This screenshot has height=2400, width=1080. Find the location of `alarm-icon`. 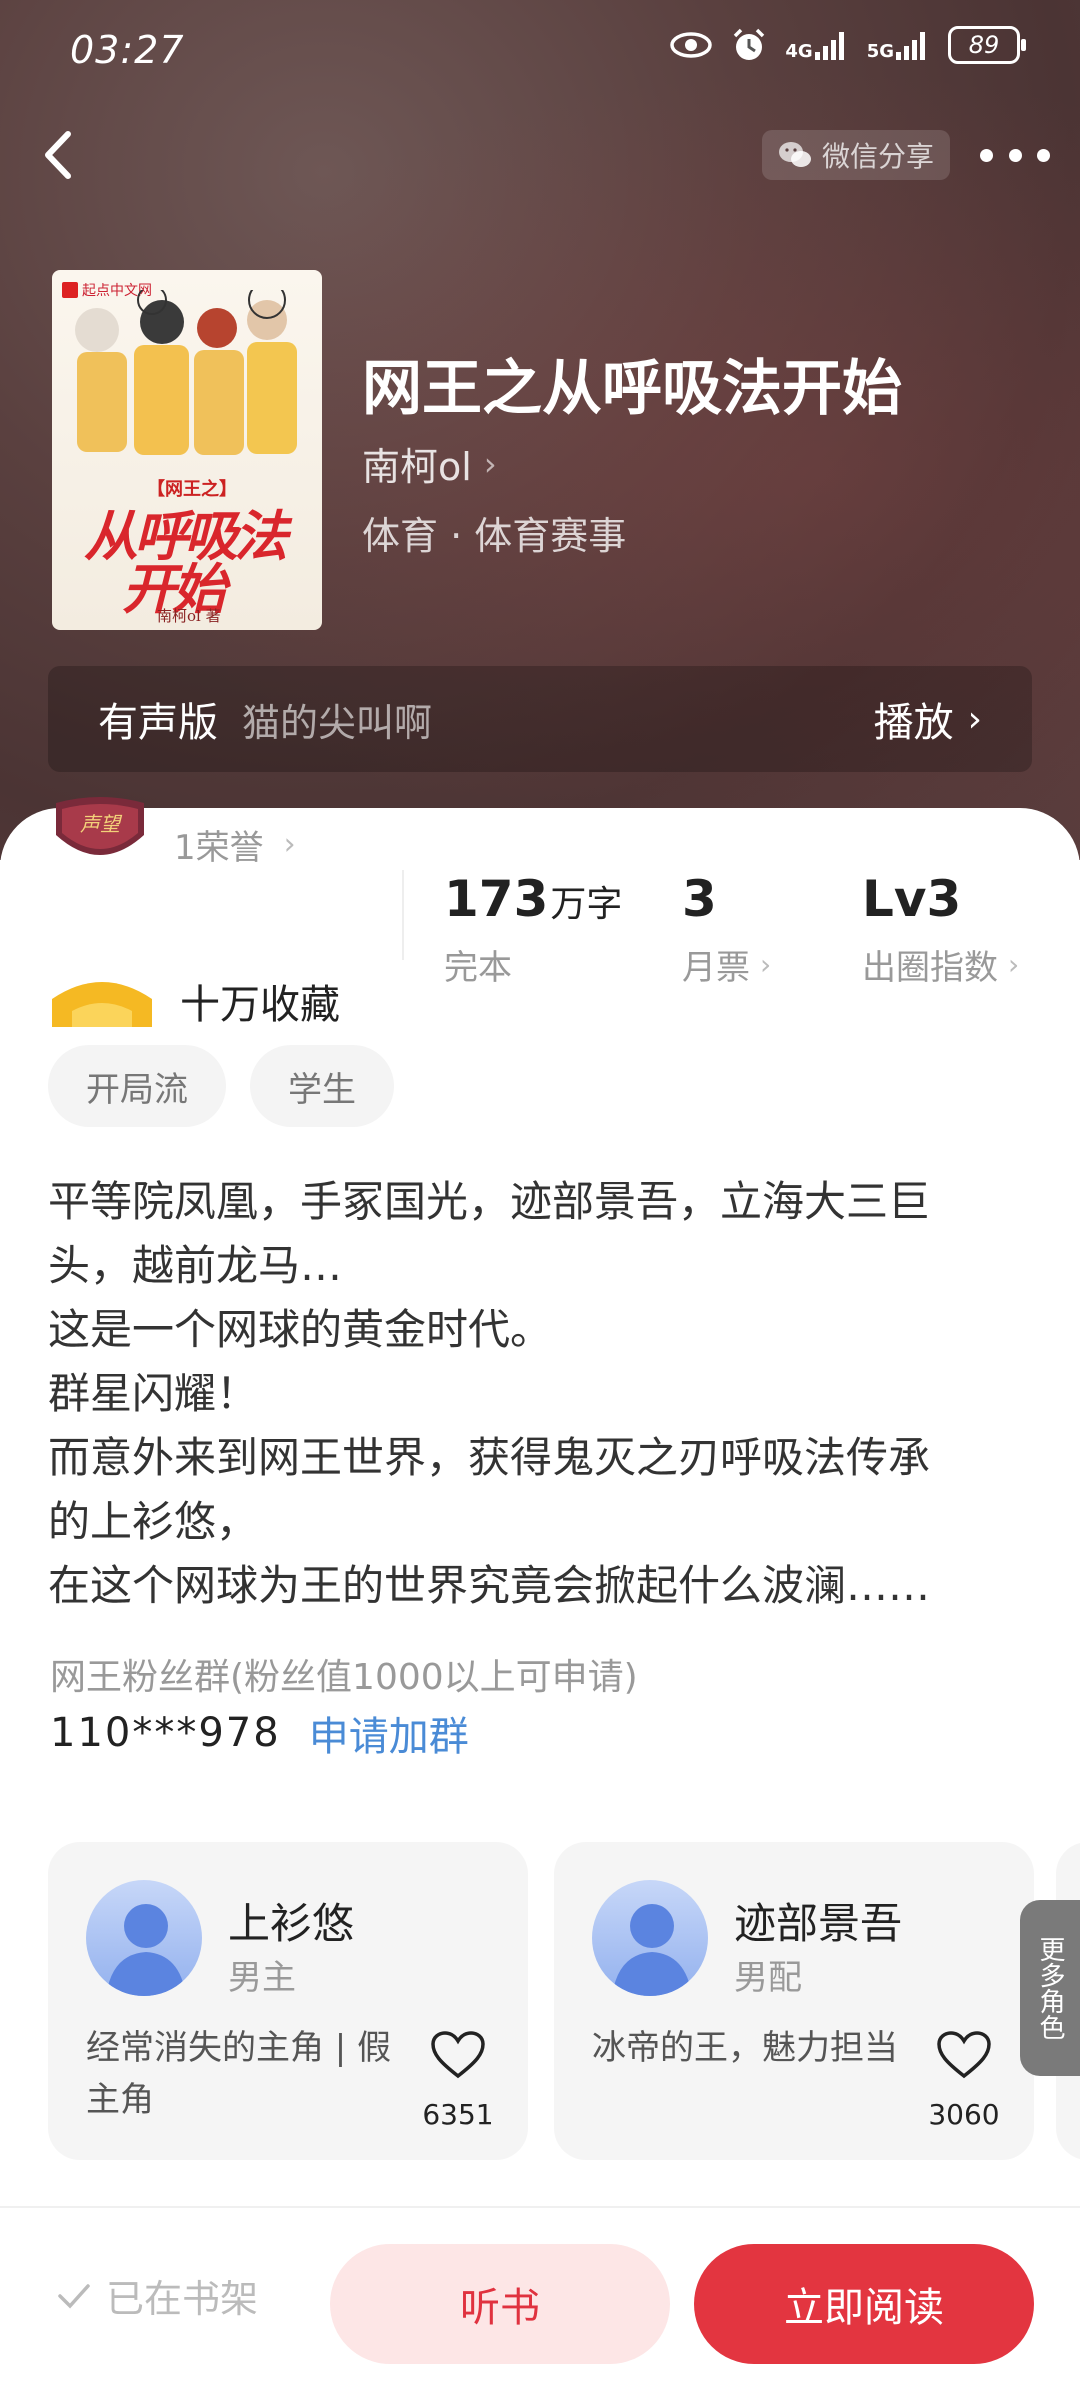

alarm-icon is located at coordinates (749, 44).